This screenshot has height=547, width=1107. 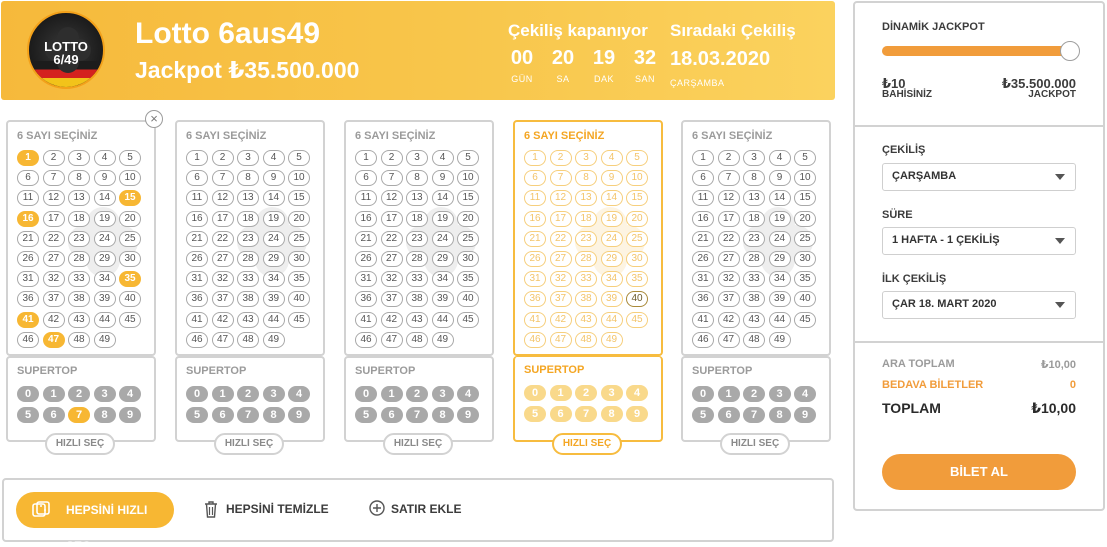 I want to click on quick-pick-button: HIZLI SEÇ, so click(x=80, y=444).